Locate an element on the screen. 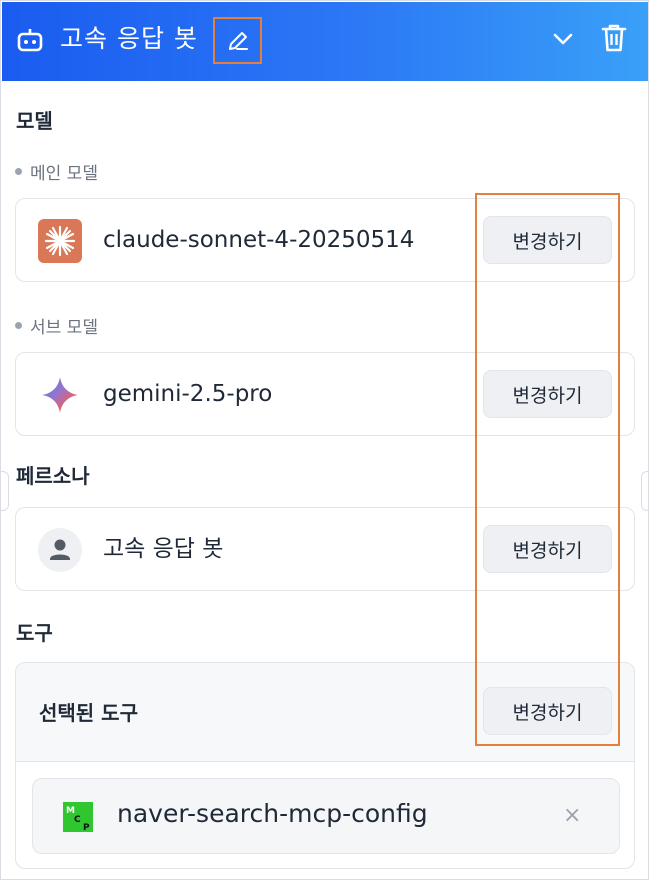 The width and height of the screenshot is (649, 880). pencil-icon is located at coordinates (238, 40).